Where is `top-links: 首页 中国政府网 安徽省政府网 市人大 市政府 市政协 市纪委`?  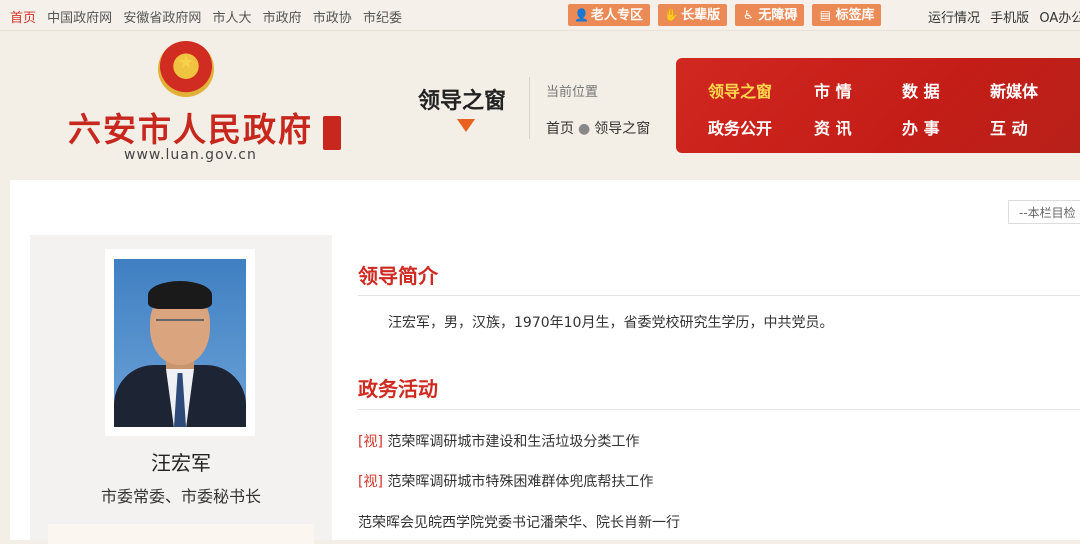
top-links: 首页 中国政府网 安徽省政府网 市人大 市政府 市政协 市纪委 is located at coordinates (209, 16).